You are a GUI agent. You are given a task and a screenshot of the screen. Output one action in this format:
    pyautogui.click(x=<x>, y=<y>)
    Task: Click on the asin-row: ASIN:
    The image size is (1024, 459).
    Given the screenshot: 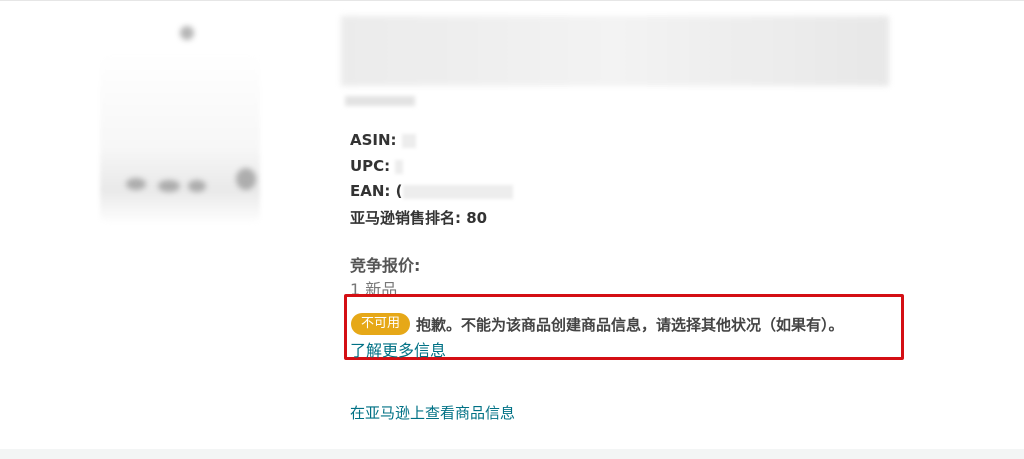 What is the action you would take?
    pyautogui.click(x=383, y=140)
    